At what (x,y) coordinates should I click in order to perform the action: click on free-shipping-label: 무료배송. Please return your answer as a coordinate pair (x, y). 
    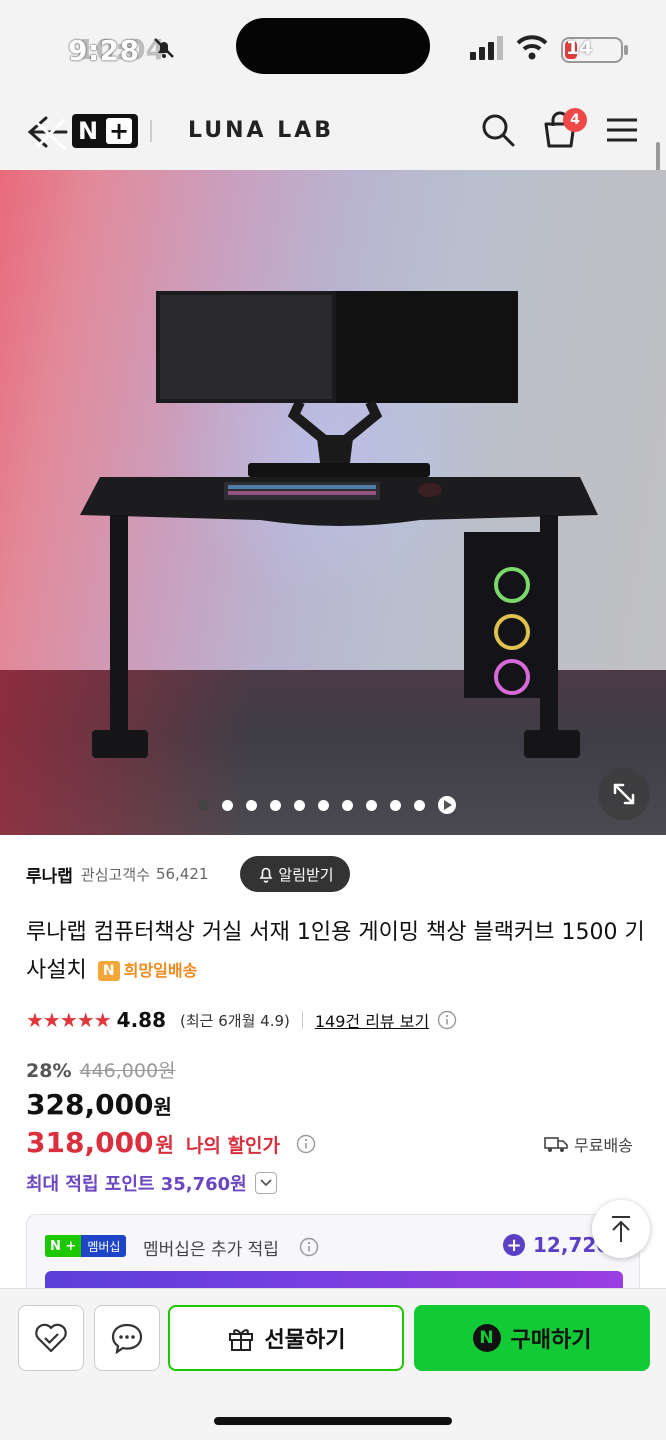
    Looking at the image, I should click on (603, 1145).